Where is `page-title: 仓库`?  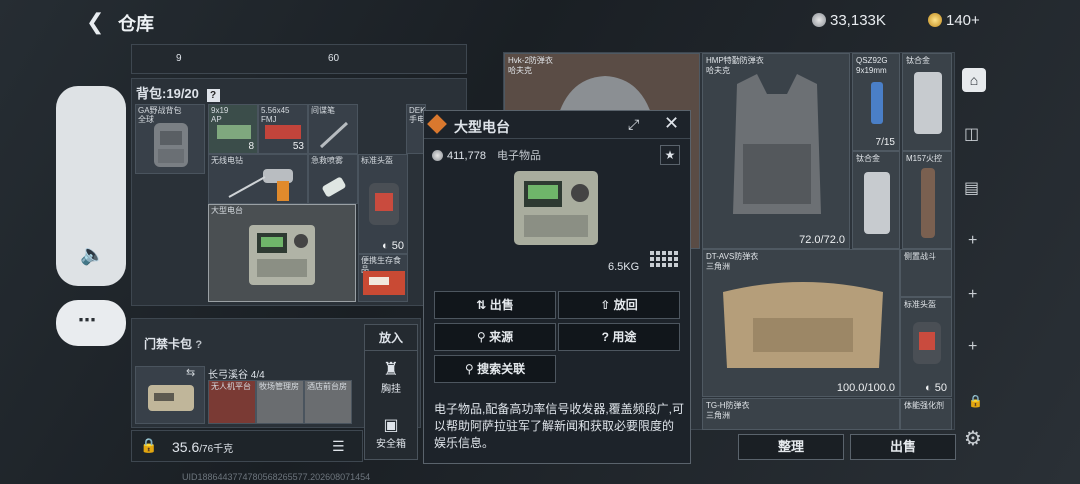
page-title: 仓库 is located at coordinates (136, 24).